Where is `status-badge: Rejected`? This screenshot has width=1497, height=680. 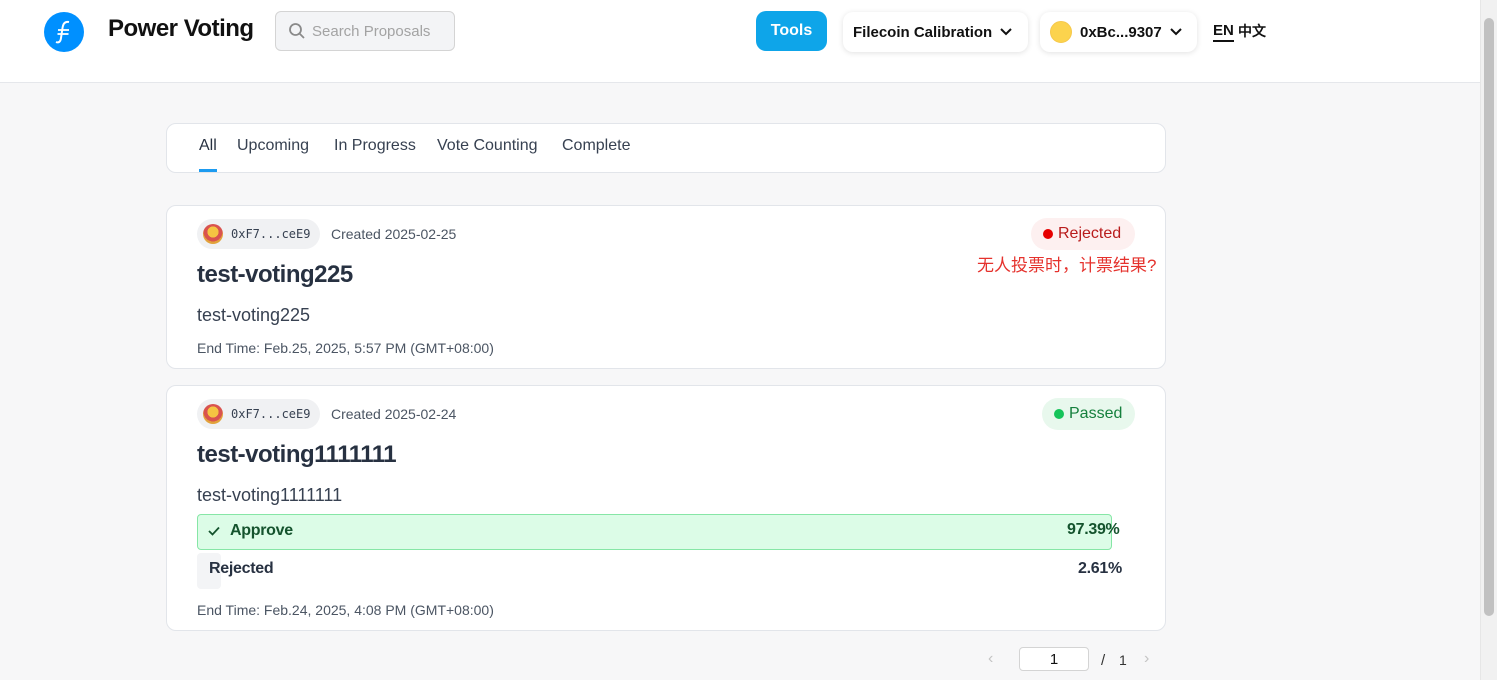 status-badge: Rejected is located at coordinates (1083, 234).